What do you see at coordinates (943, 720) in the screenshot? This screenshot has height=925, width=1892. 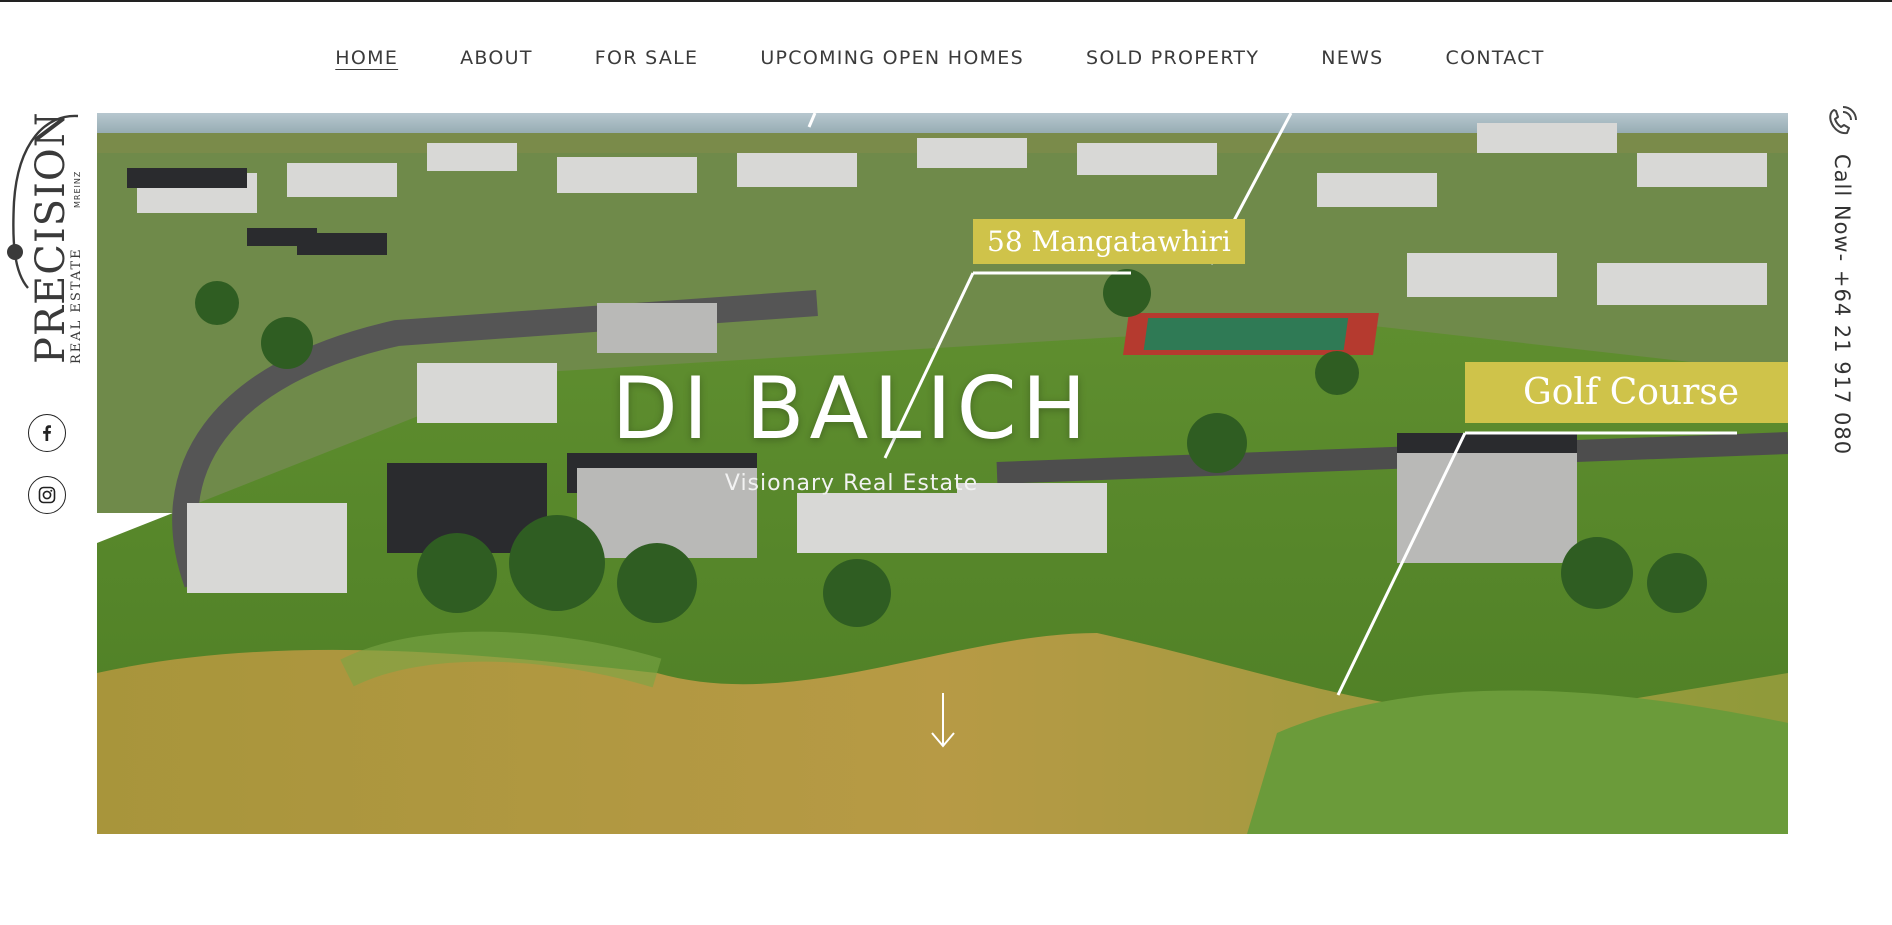 I see `arrow-down-icon` at bounding box center [943, 720].